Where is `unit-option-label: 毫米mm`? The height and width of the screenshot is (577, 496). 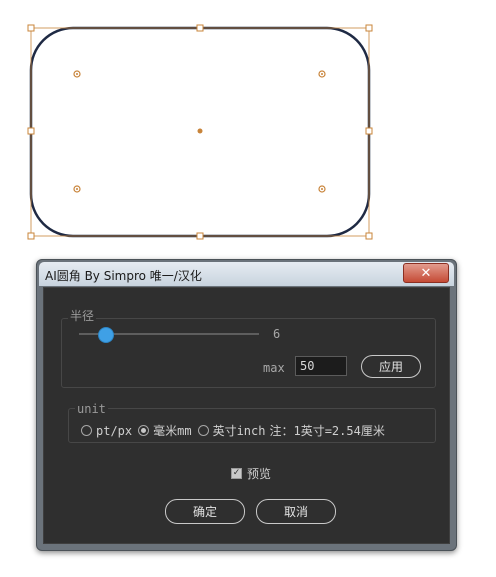
unit-option-label: 毫米mm is located at coordinates (172, 431).